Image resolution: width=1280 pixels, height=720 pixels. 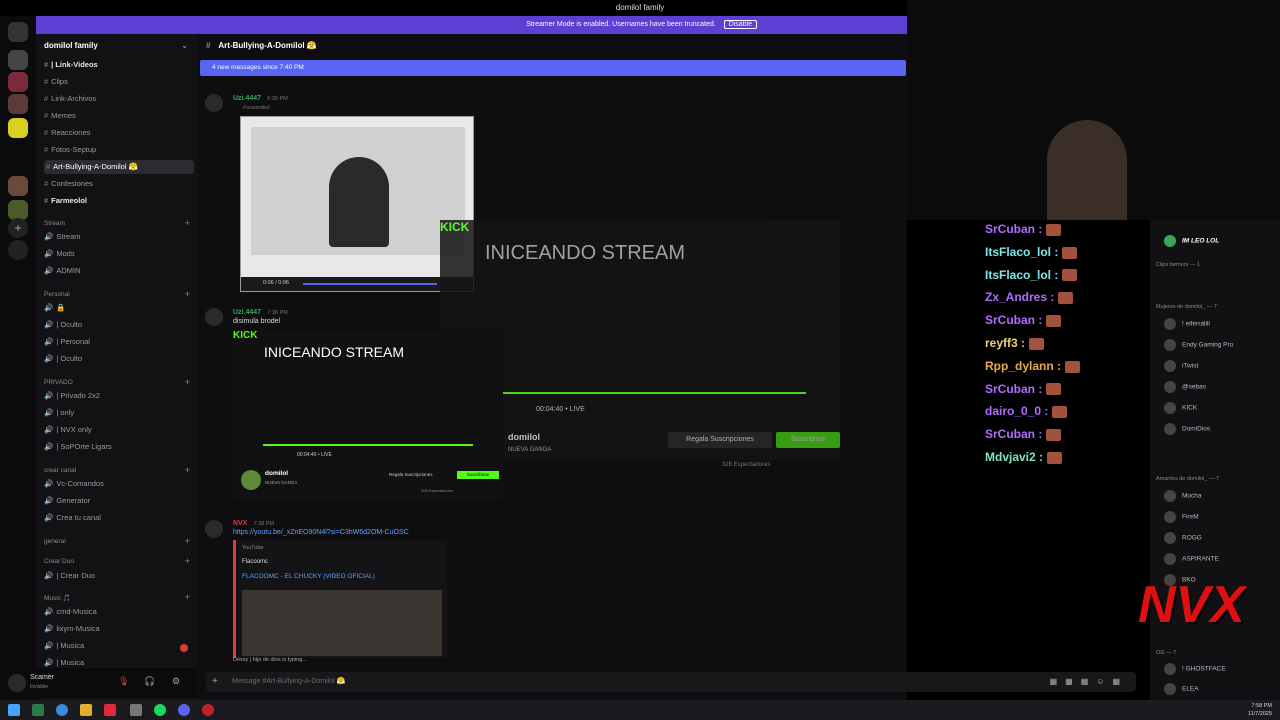 What do you see at coordinates (1185, 387) in the screenshot?
I see `member-item: @sebas` at bounding box center [1185, 387].